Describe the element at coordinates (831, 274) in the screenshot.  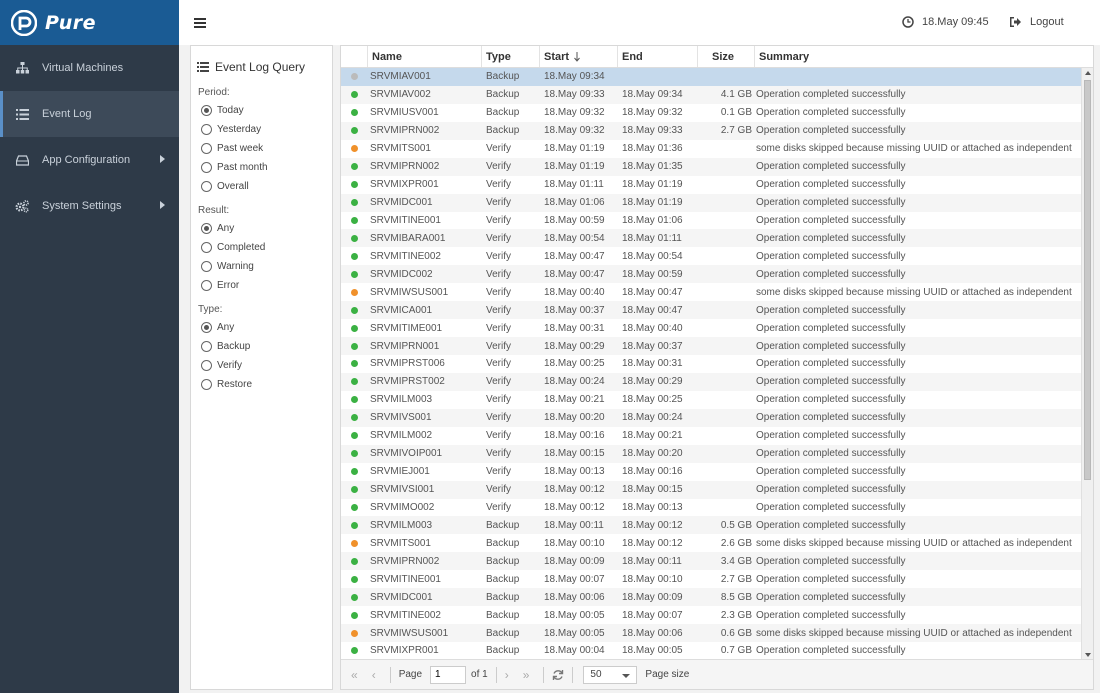
I see `summary-cell: Operation completed successfully` at that location.